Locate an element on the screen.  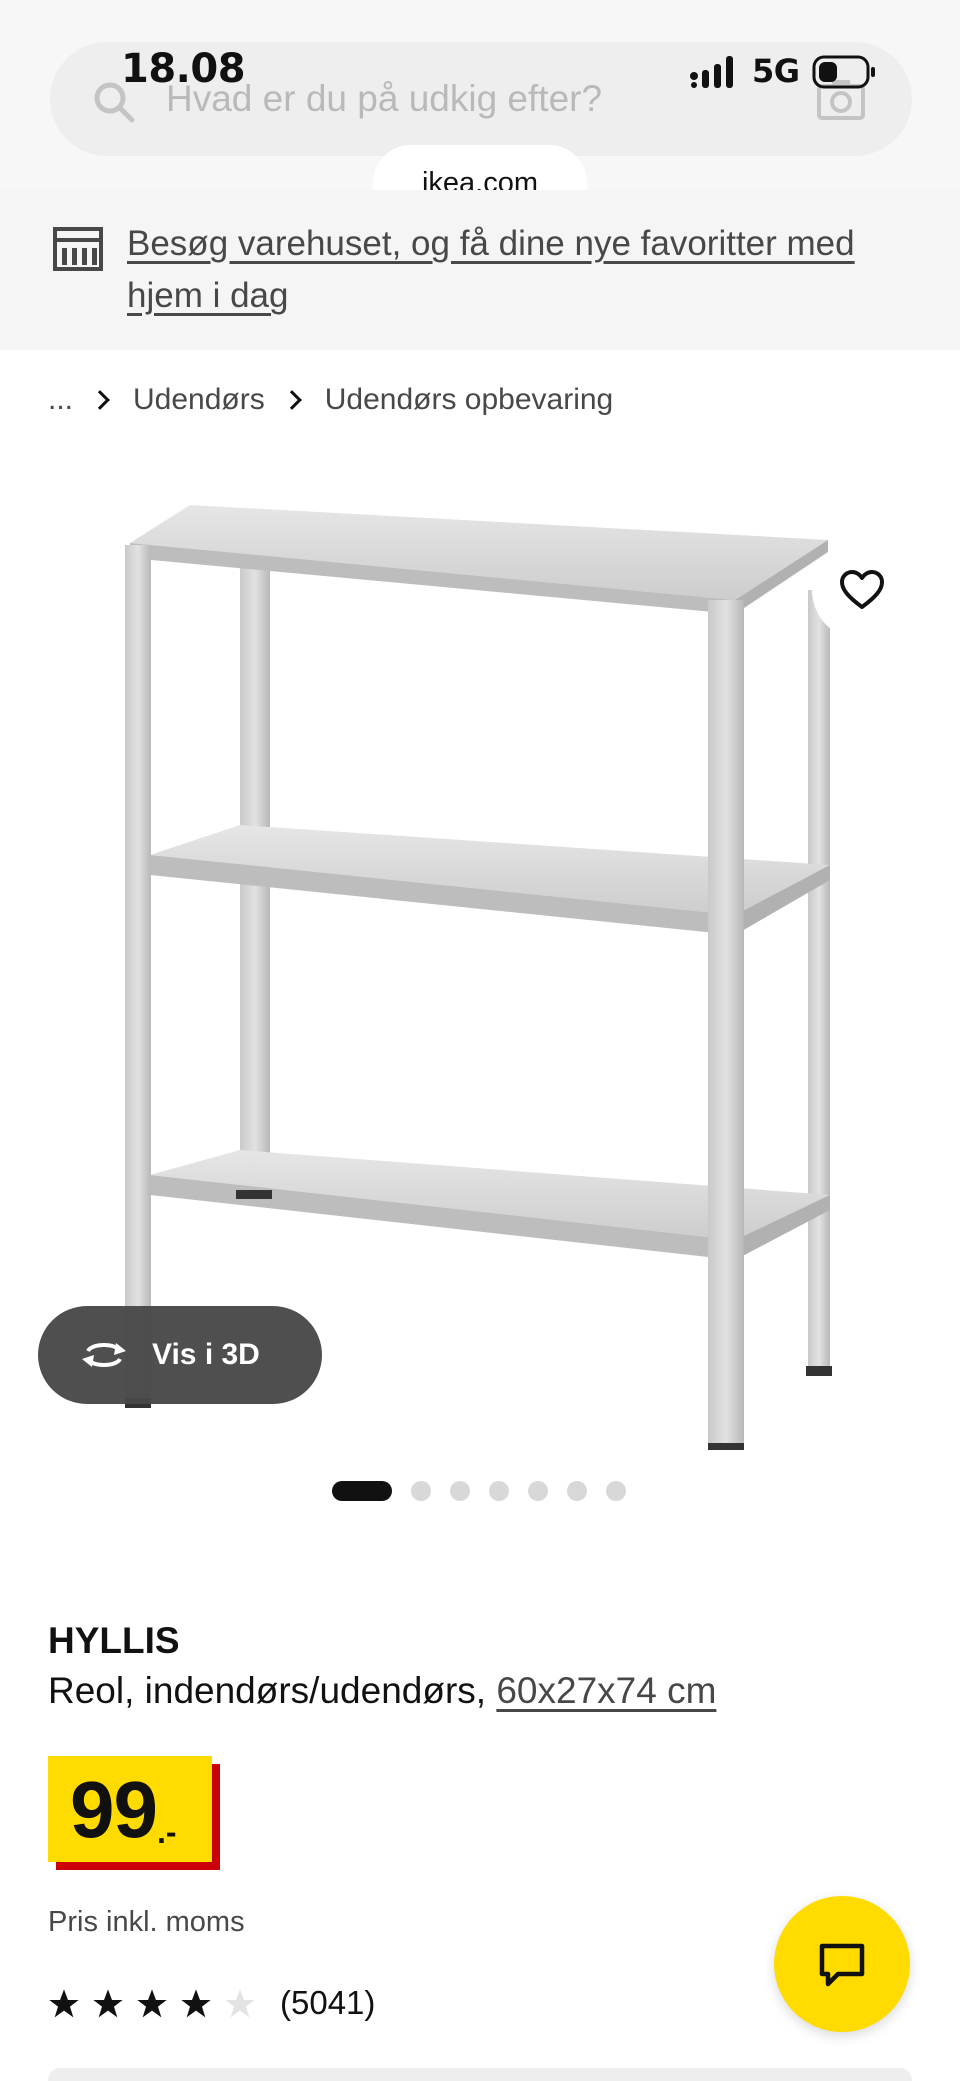
favorite-button is located at coordinates (862, 590).